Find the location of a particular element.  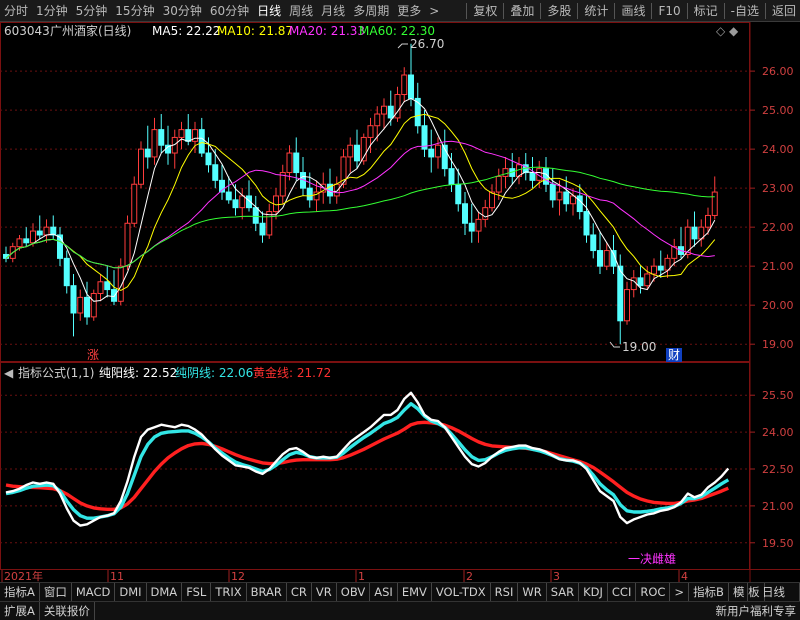

indicator-tab-20: > is located at coordinates (680, 592).